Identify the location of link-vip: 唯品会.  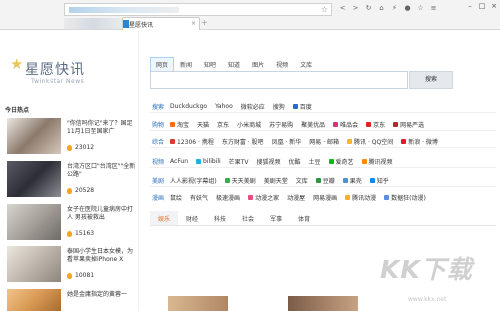
(345, 124).